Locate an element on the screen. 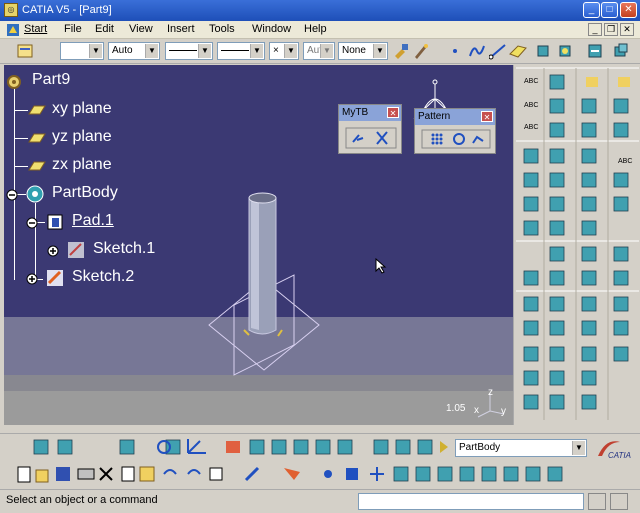  point-symbol-select: × ▼ is located at coordinates (284, 51).